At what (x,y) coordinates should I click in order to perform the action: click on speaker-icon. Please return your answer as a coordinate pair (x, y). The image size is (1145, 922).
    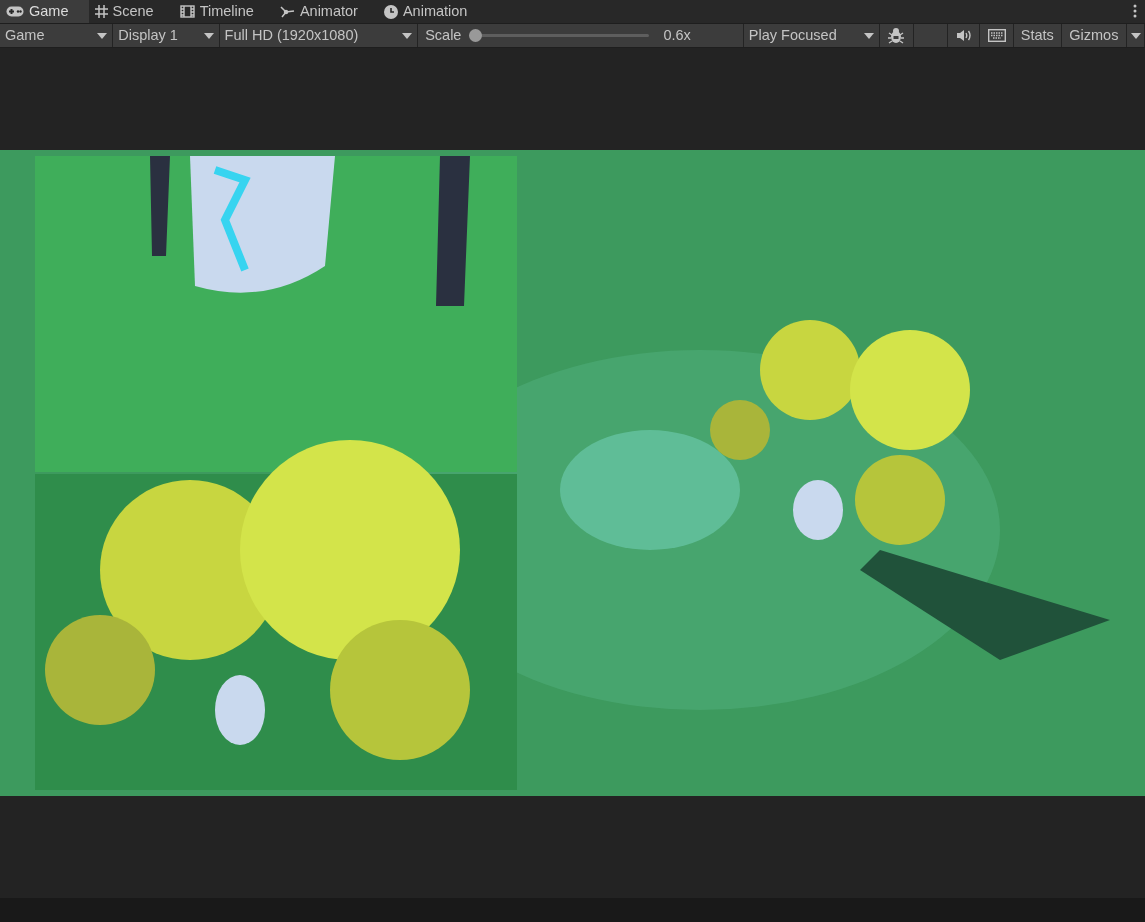
    Looking at the image, I should click on (963, 35).